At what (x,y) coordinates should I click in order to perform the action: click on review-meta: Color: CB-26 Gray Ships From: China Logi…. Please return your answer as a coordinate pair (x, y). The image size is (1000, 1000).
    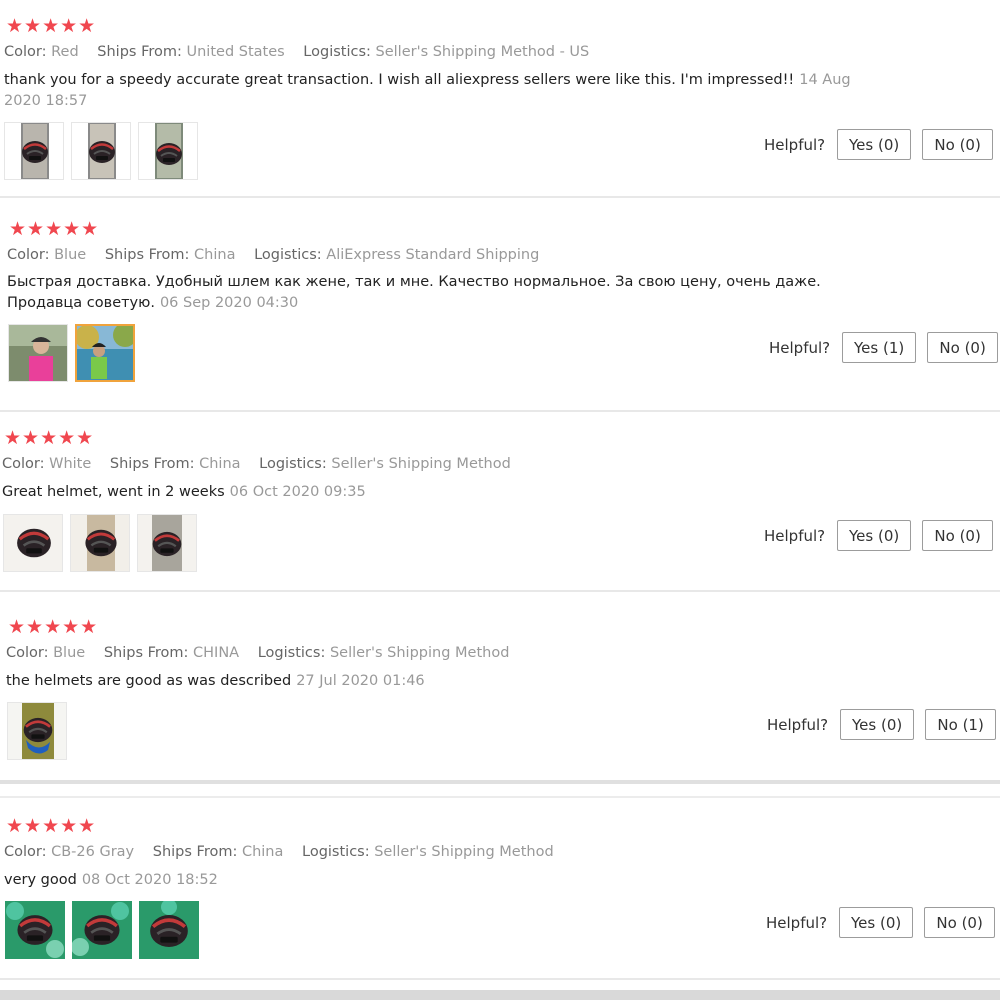
    Looking at the image, I should click on (286, 852).